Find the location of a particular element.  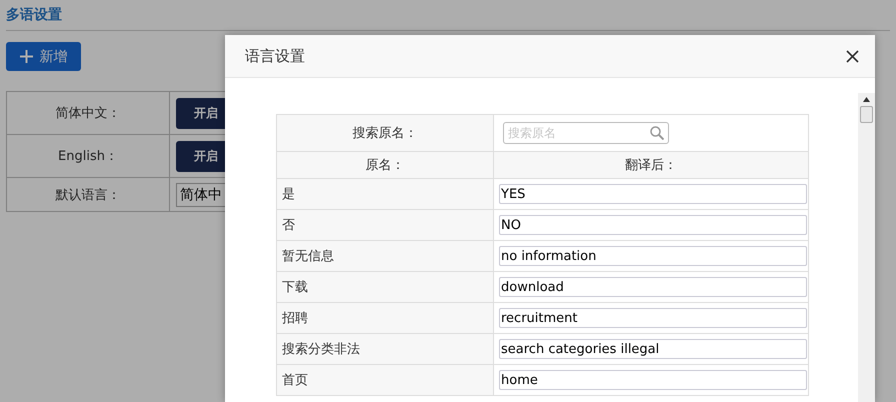

original-text: 下载 is located at coordinates (295, 287).